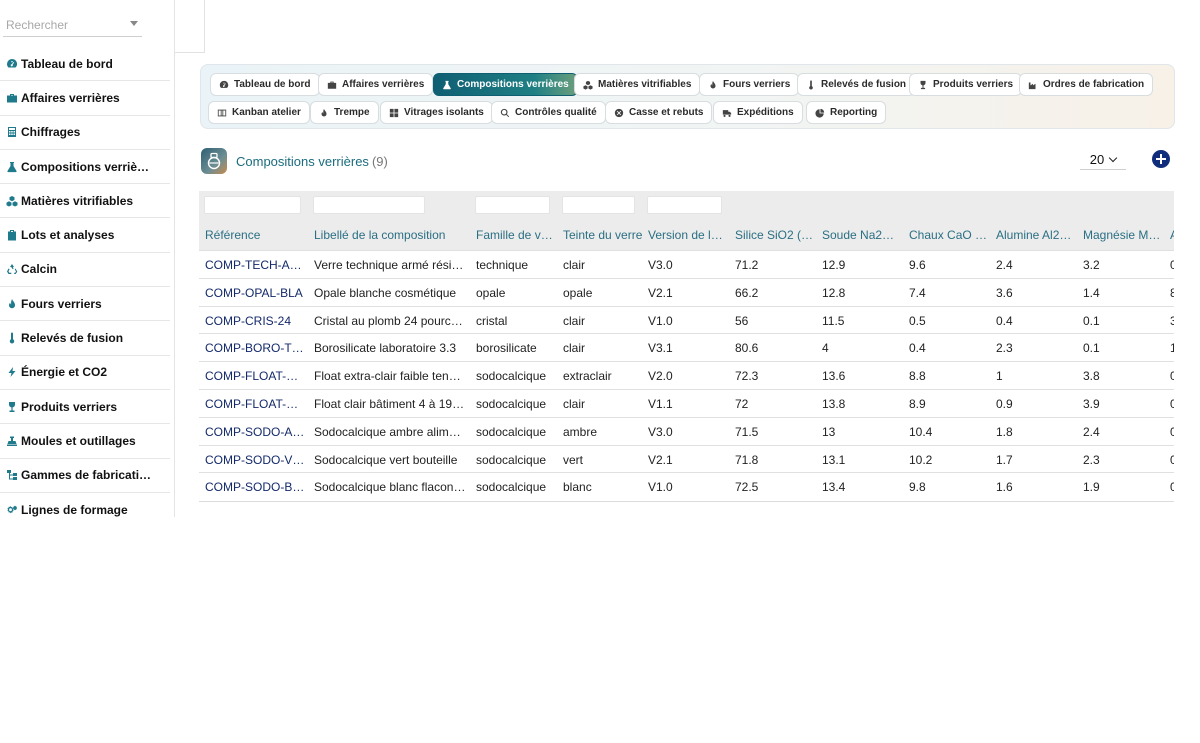  Describe the element at coordinates (255, 235) in the screenshot. I see `column-header: Référence` at that location.